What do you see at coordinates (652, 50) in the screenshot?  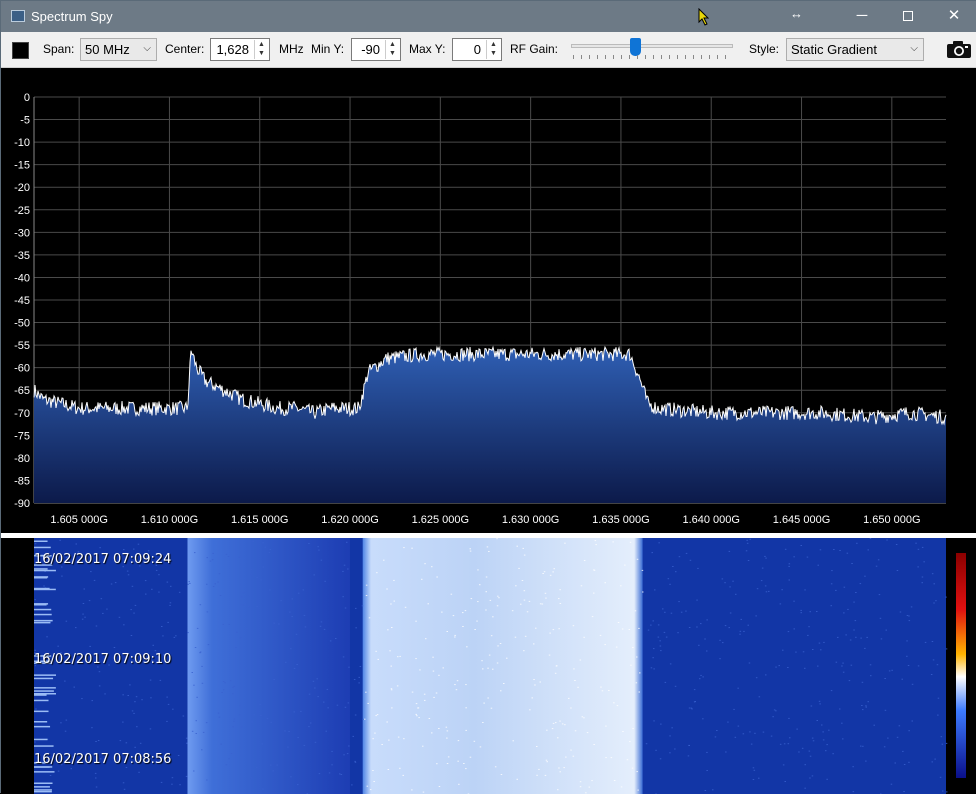 I see `rf-gain-slider` at bounding box center [652, 50].